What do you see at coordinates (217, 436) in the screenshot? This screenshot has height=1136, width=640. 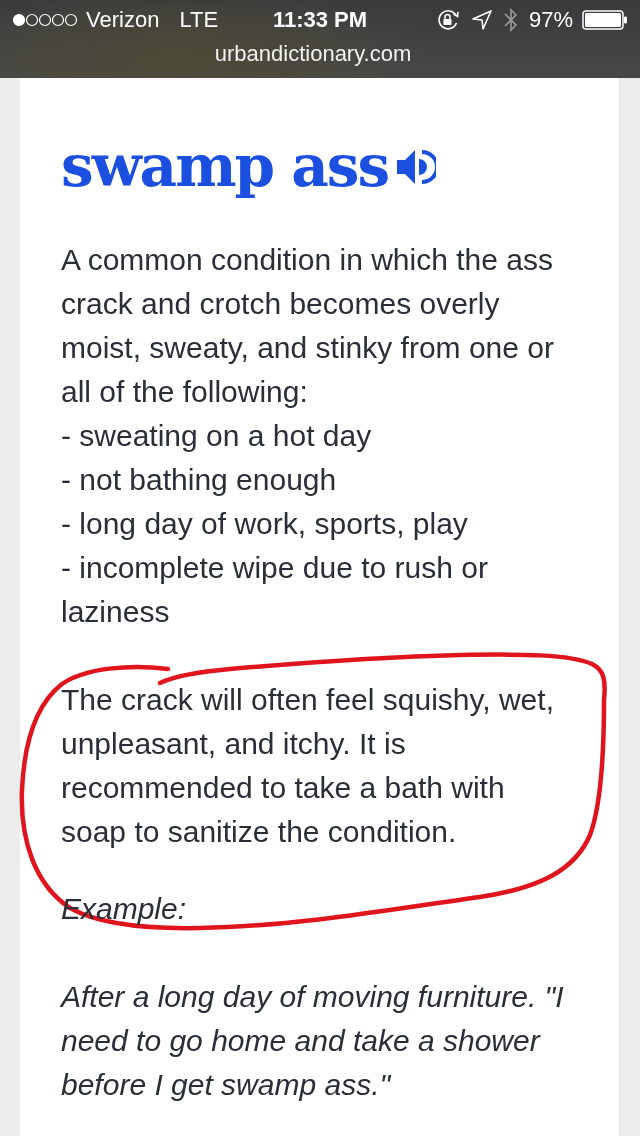 I see `definition-line: - sweating on a hot day` at bounding box center [217, 436].